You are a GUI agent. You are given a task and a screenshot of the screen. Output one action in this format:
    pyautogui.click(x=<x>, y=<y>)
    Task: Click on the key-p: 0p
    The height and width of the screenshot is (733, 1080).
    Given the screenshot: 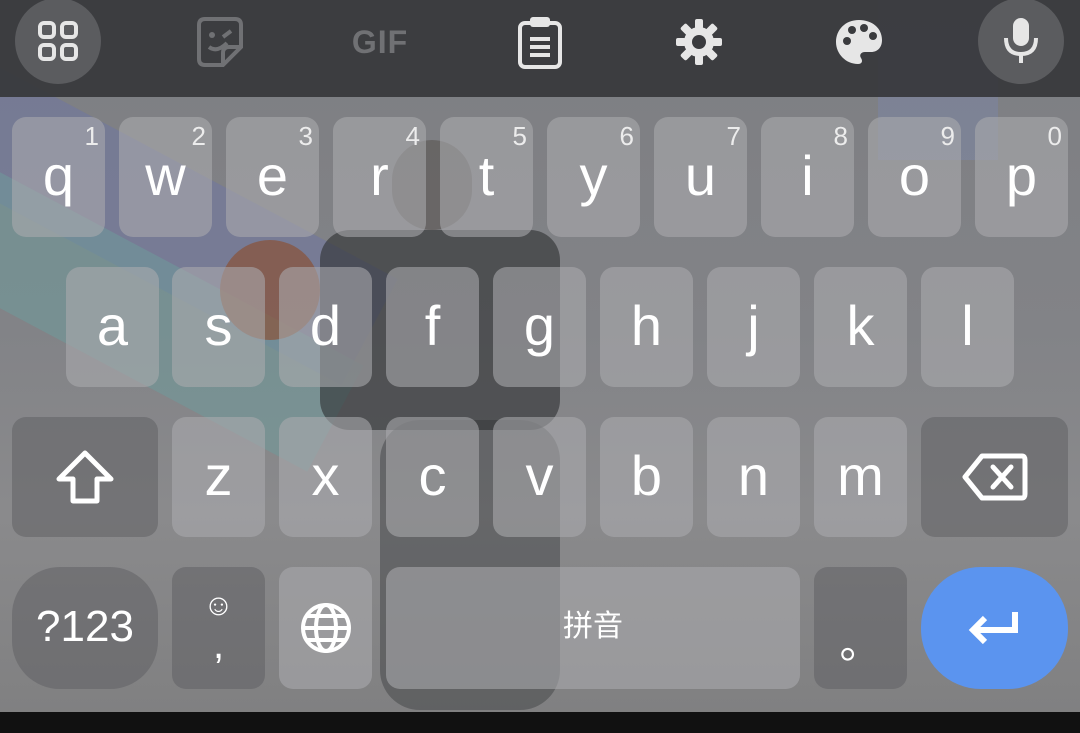 What is the action you would take?
    pyautogui.click(x=1021, y=177)
    